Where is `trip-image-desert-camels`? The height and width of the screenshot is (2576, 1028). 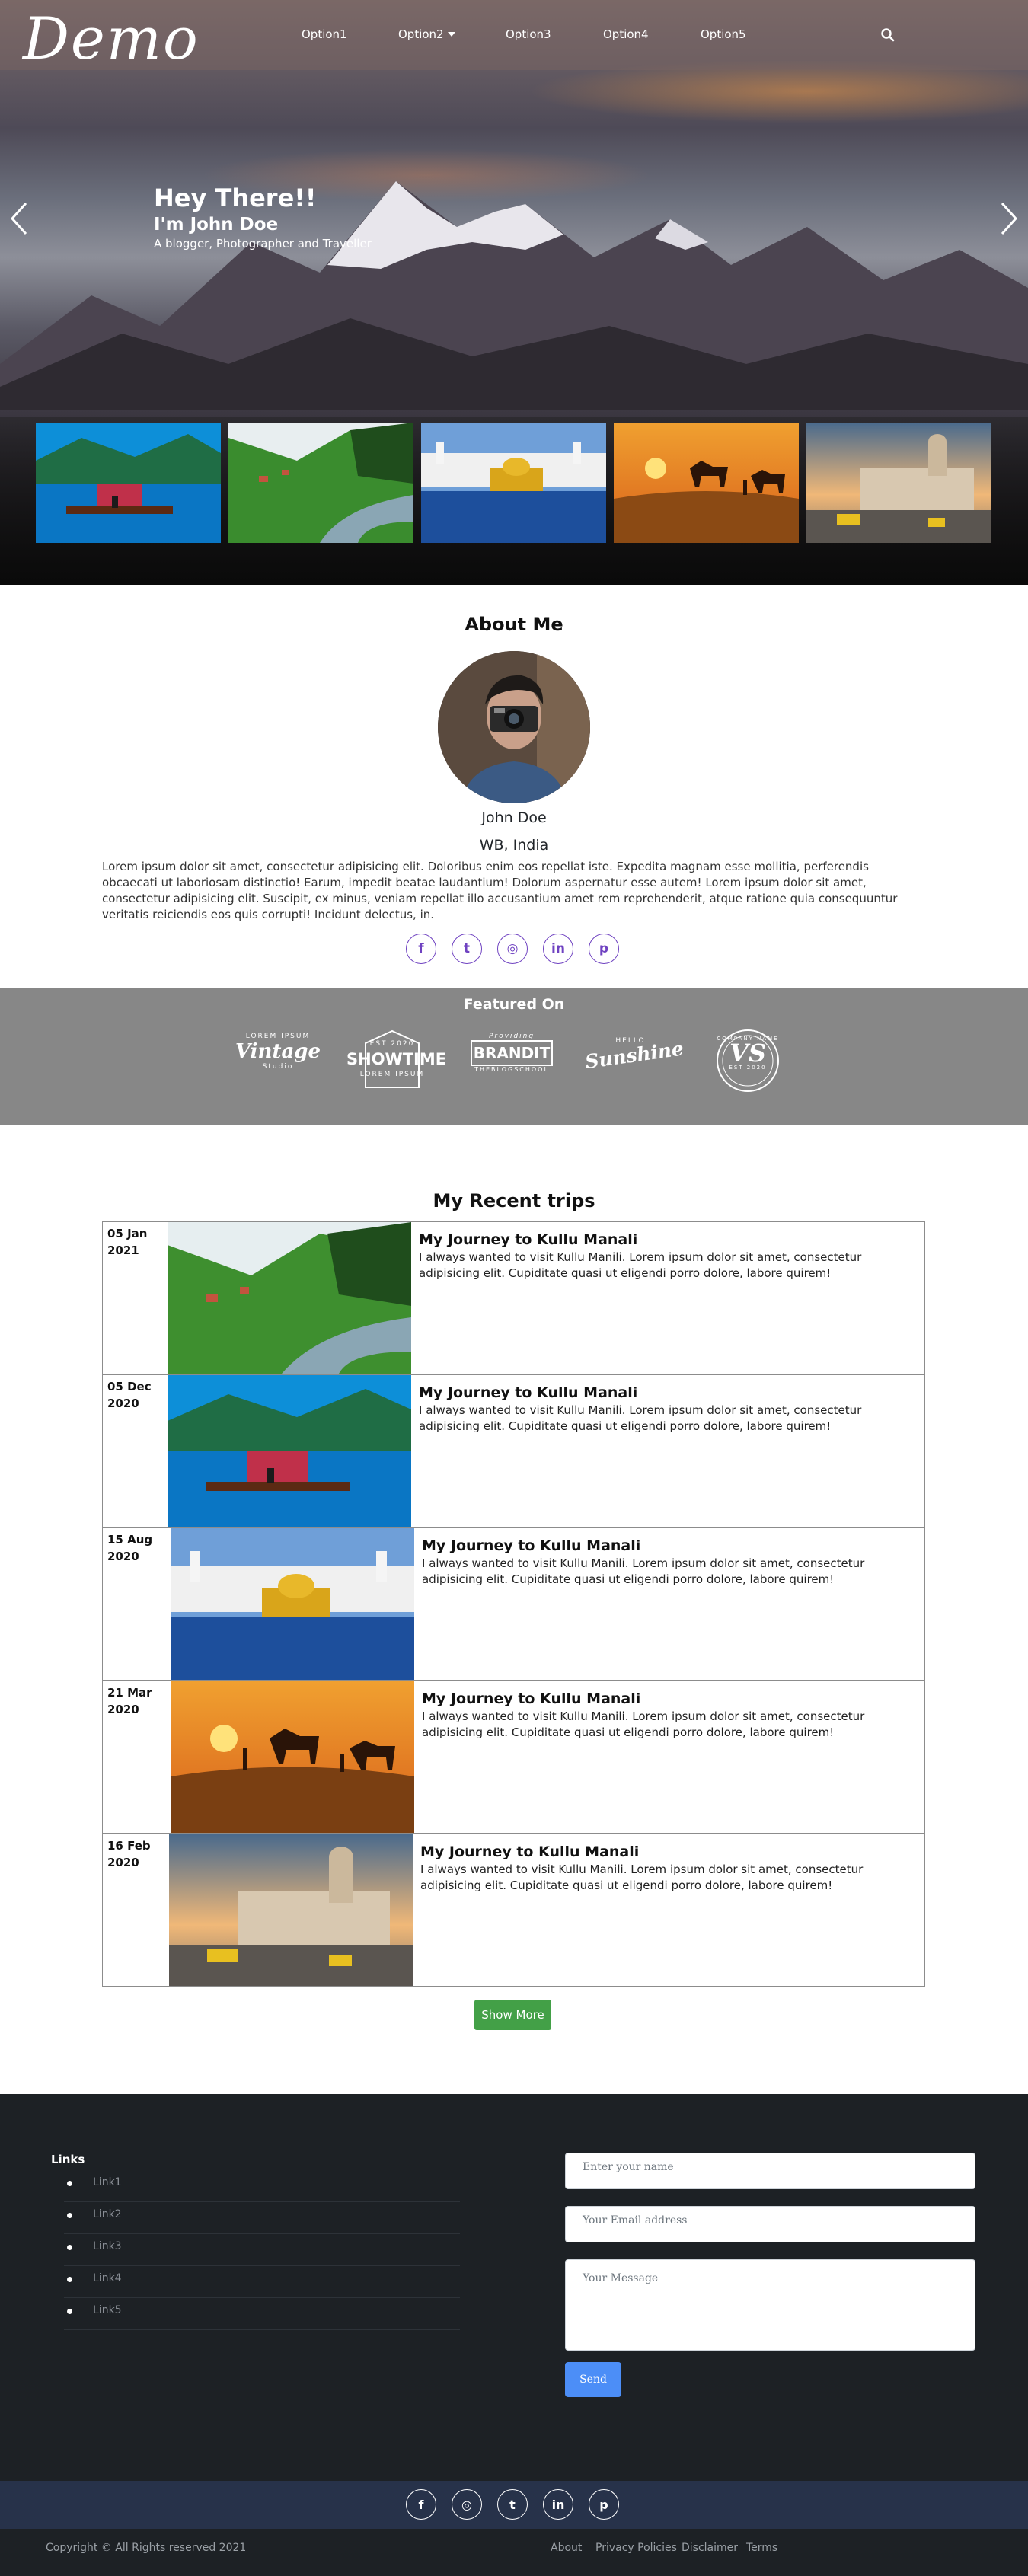 trip-image-desert-camels is located at coordinates (292, 1757).